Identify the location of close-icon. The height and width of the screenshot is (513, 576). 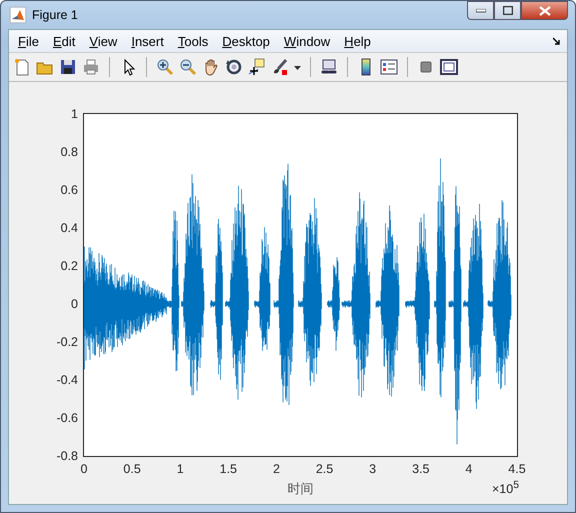
(544, 11).